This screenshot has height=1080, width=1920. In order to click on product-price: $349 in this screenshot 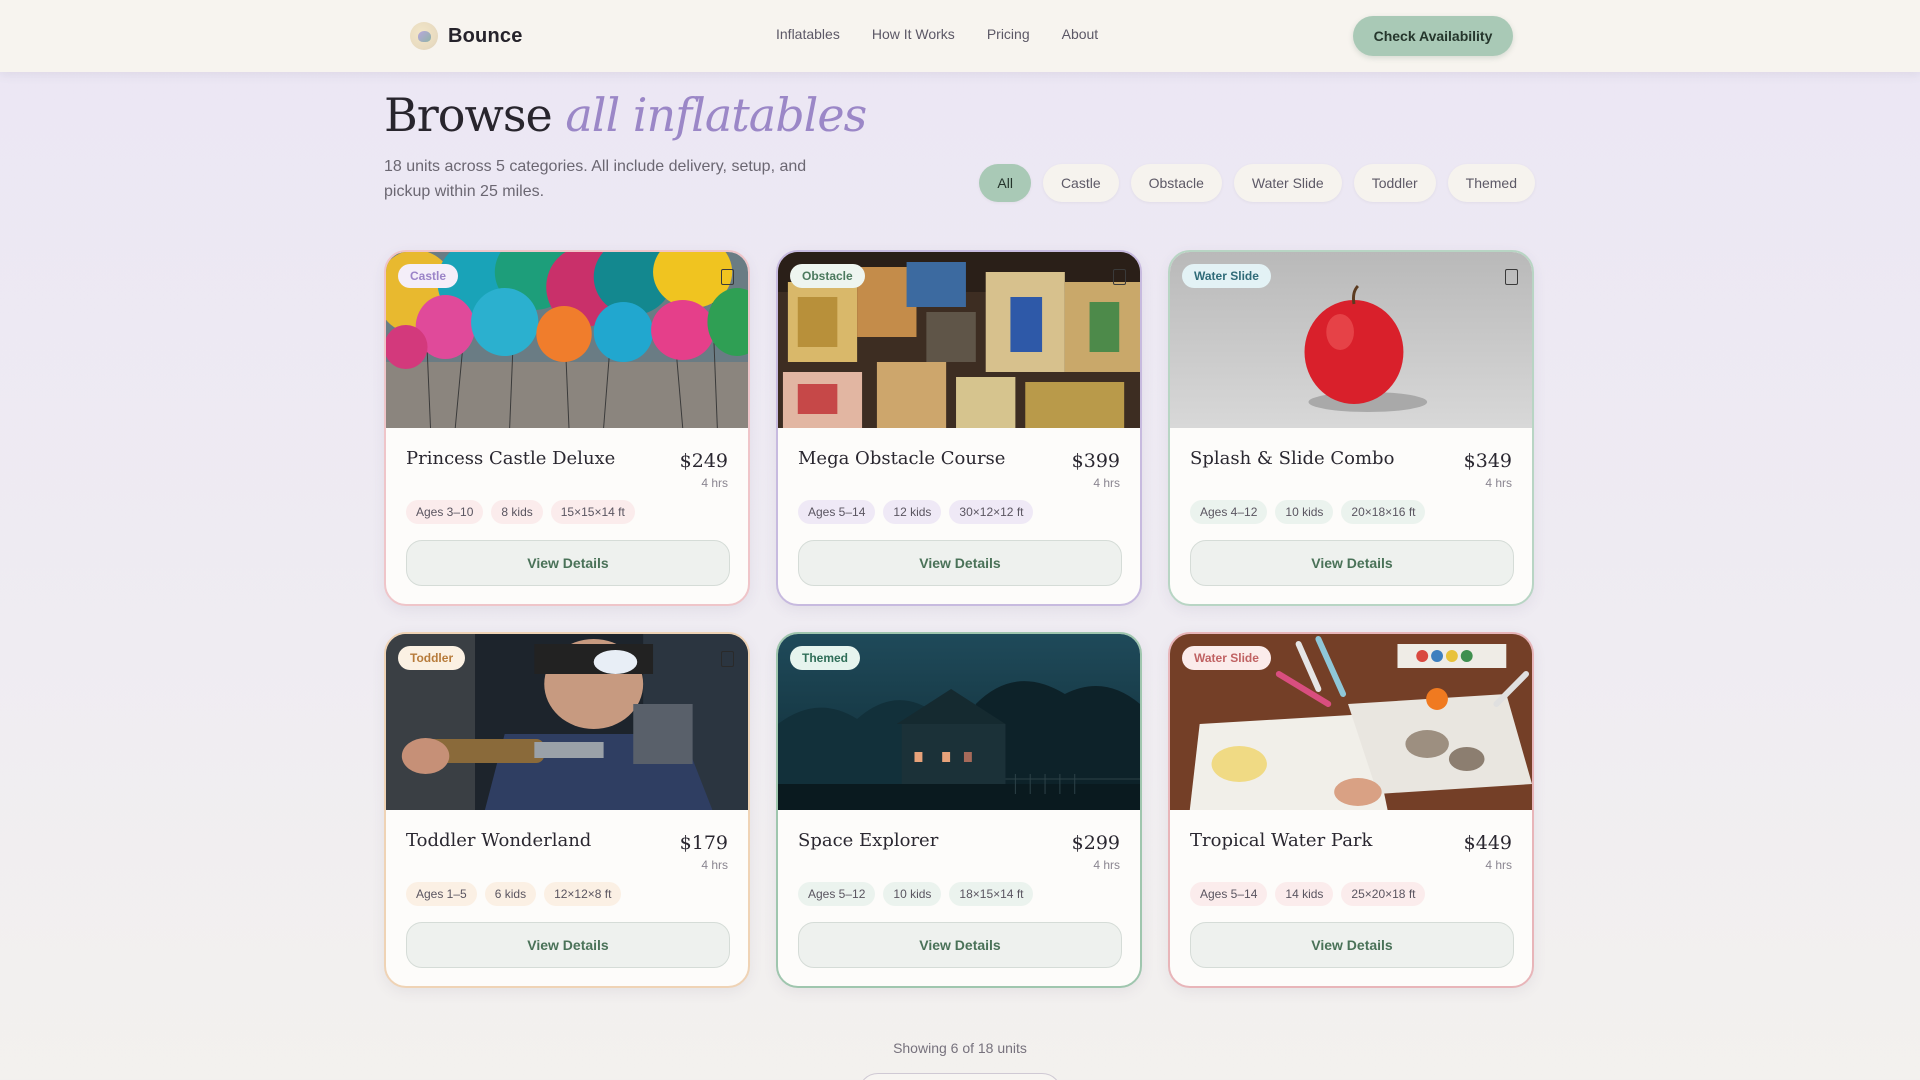, I will do `click(1487, 461)`.